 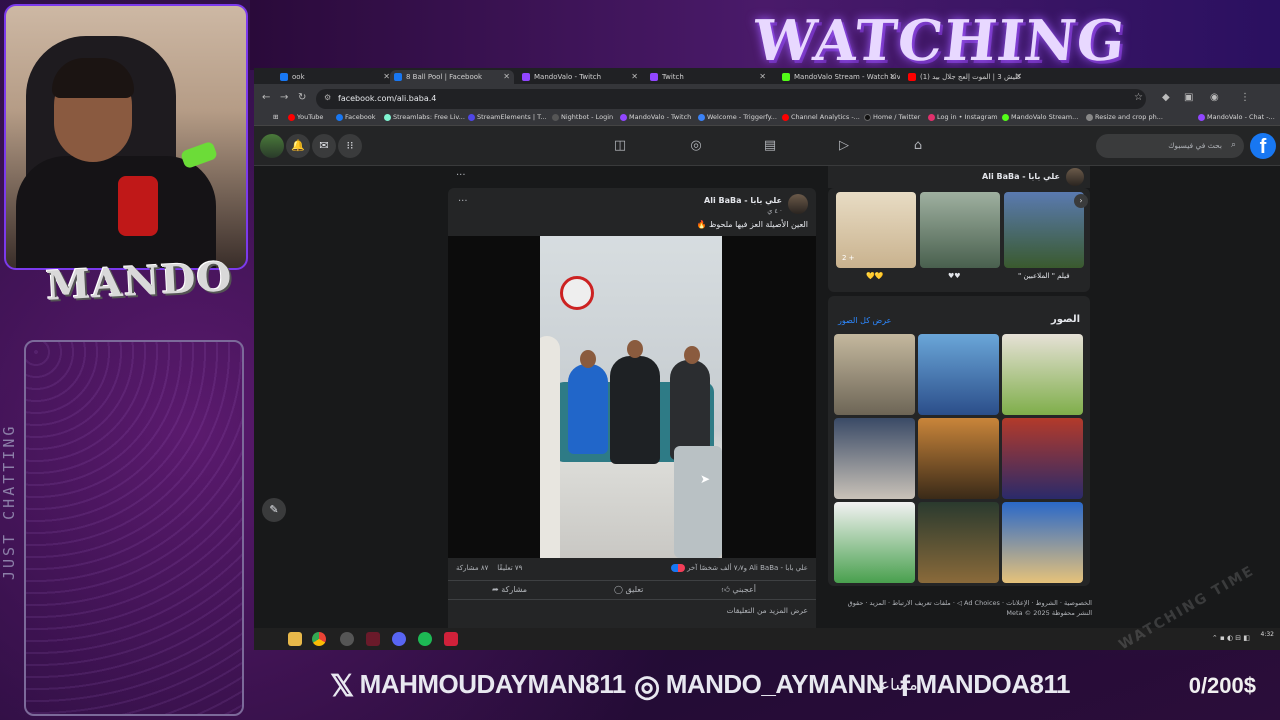 I want to click on spotify-icon, so click(x=425, y=639).